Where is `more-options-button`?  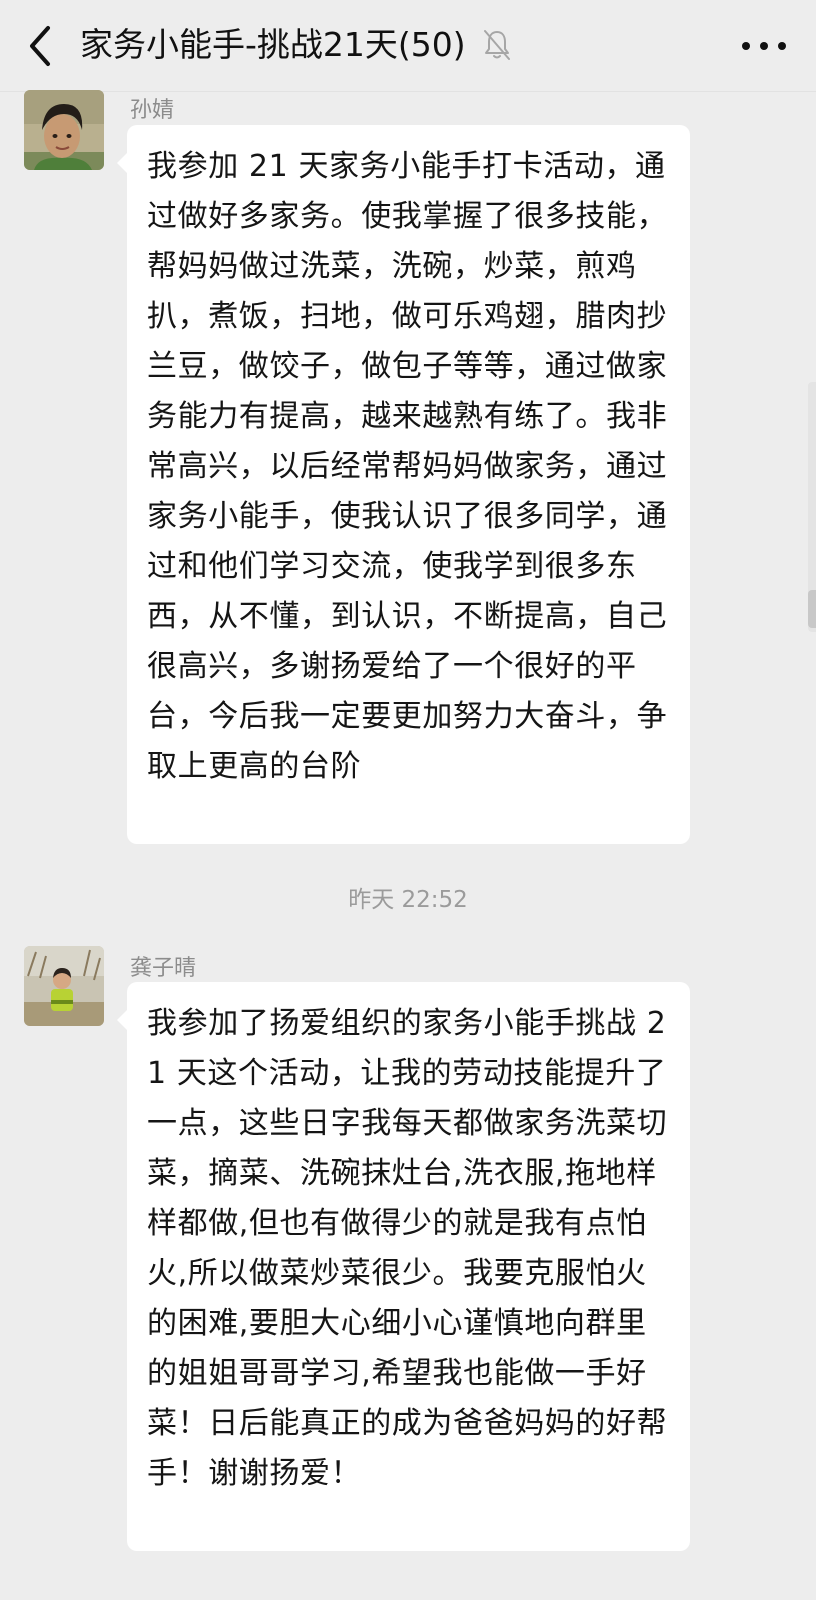 more-options-button is located at coordinates (764, 46).